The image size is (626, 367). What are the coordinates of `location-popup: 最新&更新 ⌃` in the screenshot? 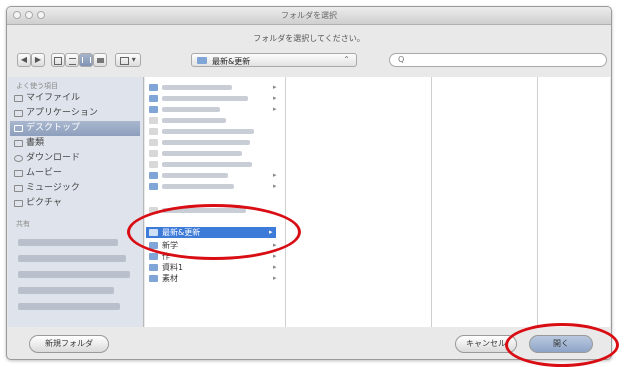 It's located at (274, 60).